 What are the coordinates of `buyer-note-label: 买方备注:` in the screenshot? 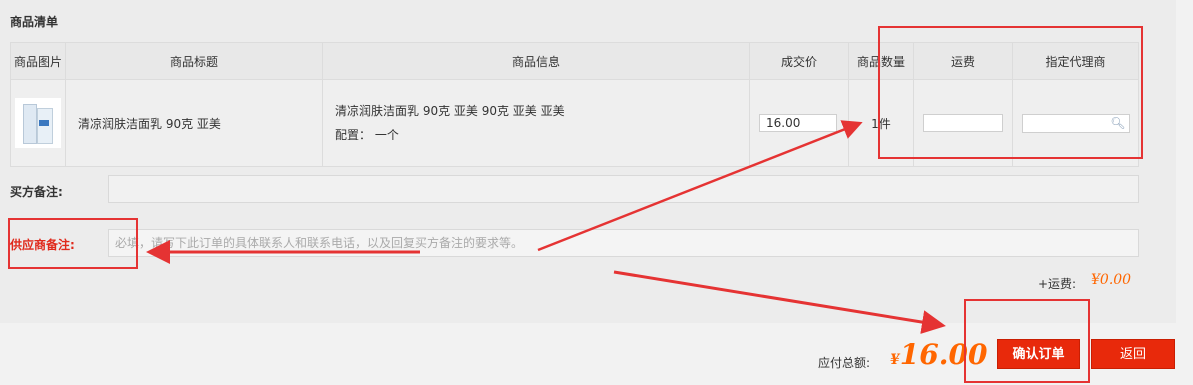 It's located at (36, 192).